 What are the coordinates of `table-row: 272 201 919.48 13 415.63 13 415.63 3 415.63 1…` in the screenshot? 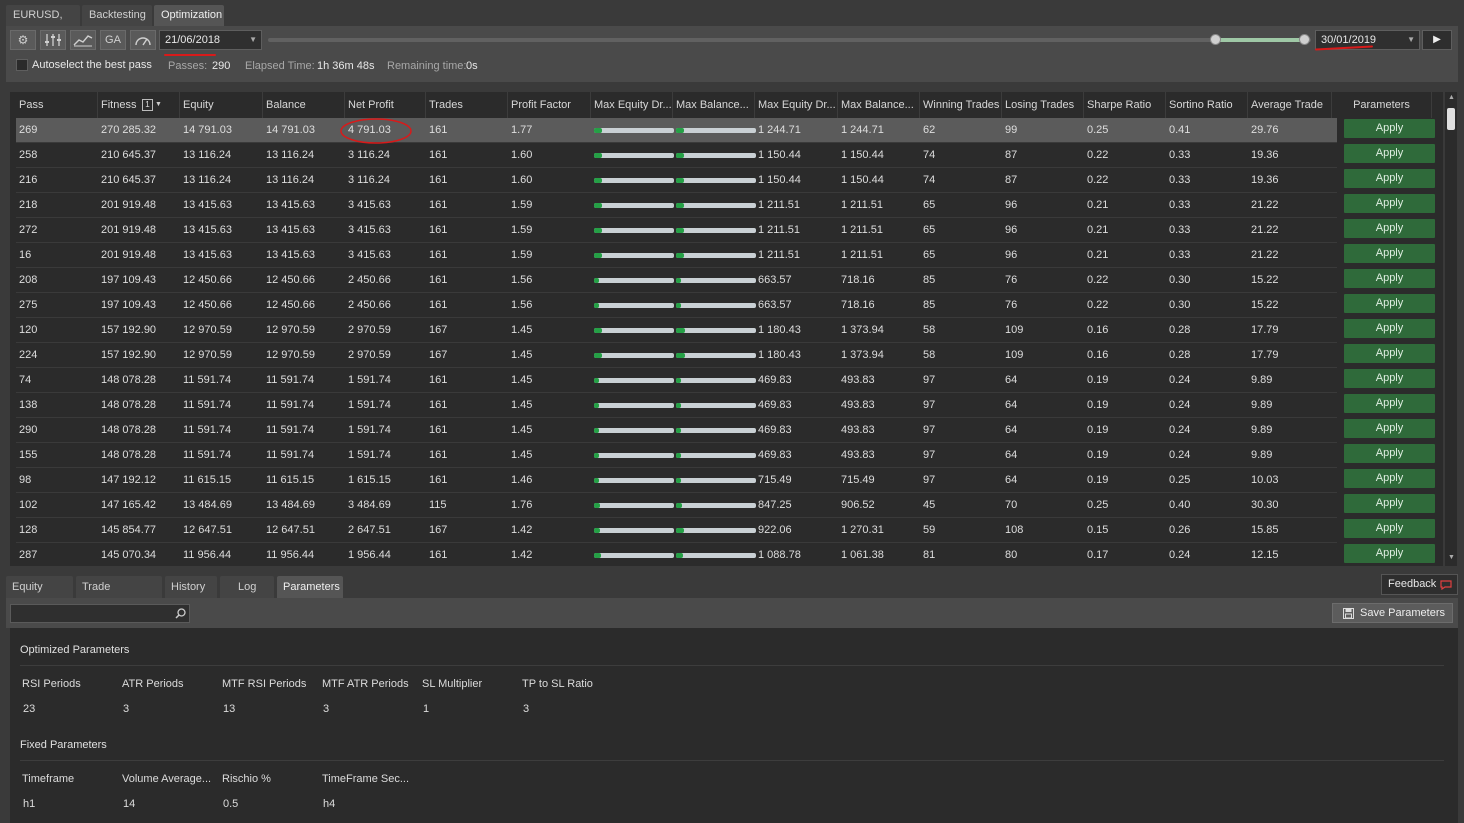 It's located at (676, 230).